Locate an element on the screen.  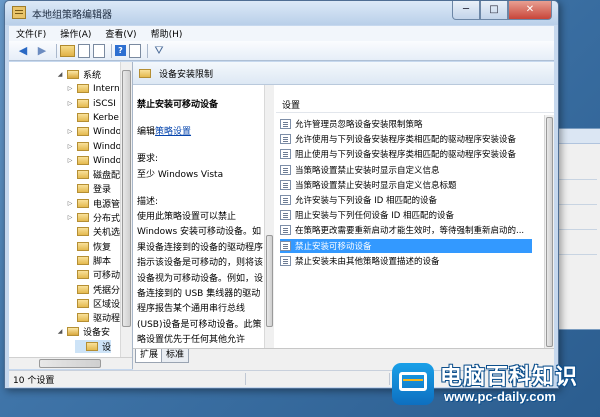
minimize-button: ─ is located at coordinates (466, 10).